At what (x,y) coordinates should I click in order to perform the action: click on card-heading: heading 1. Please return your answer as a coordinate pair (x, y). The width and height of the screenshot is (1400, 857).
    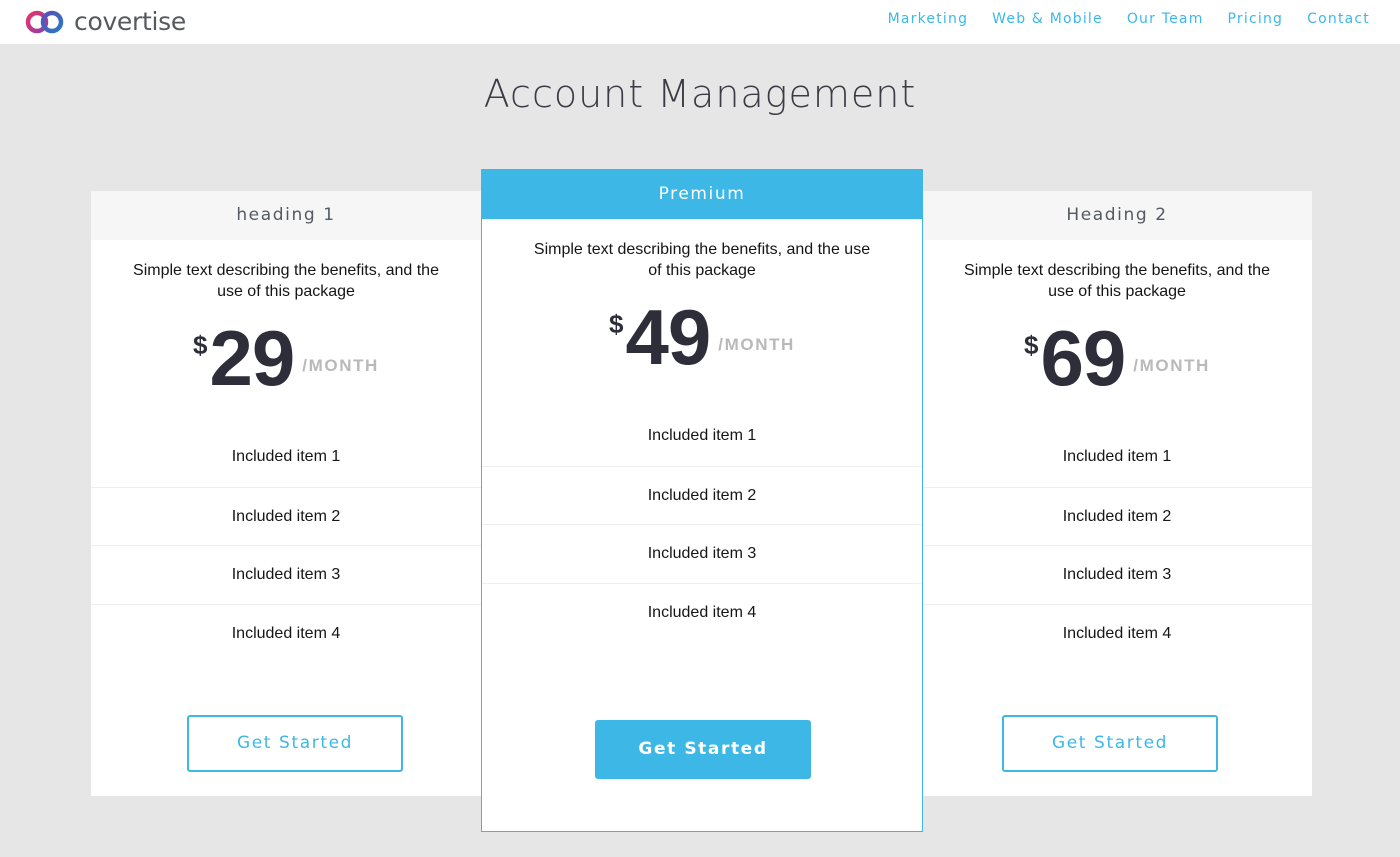
    Looking at the image, I should click on (286, 215).